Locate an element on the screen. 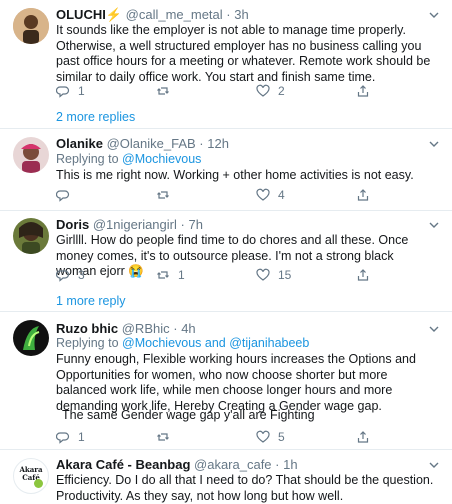  tweet-header: Olanike @Olanike_FAB · 12h is located at coordinates (142, 143).